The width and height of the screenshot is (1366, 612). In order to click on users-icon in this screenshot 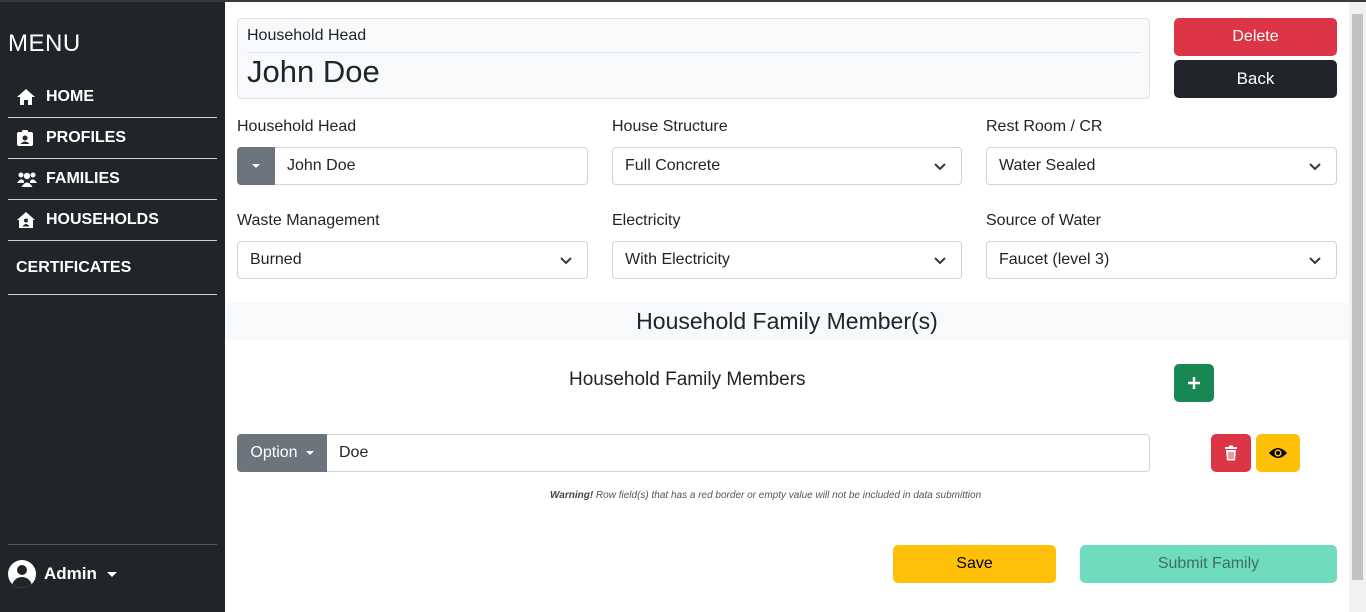, I will do `click(27, 179)`.